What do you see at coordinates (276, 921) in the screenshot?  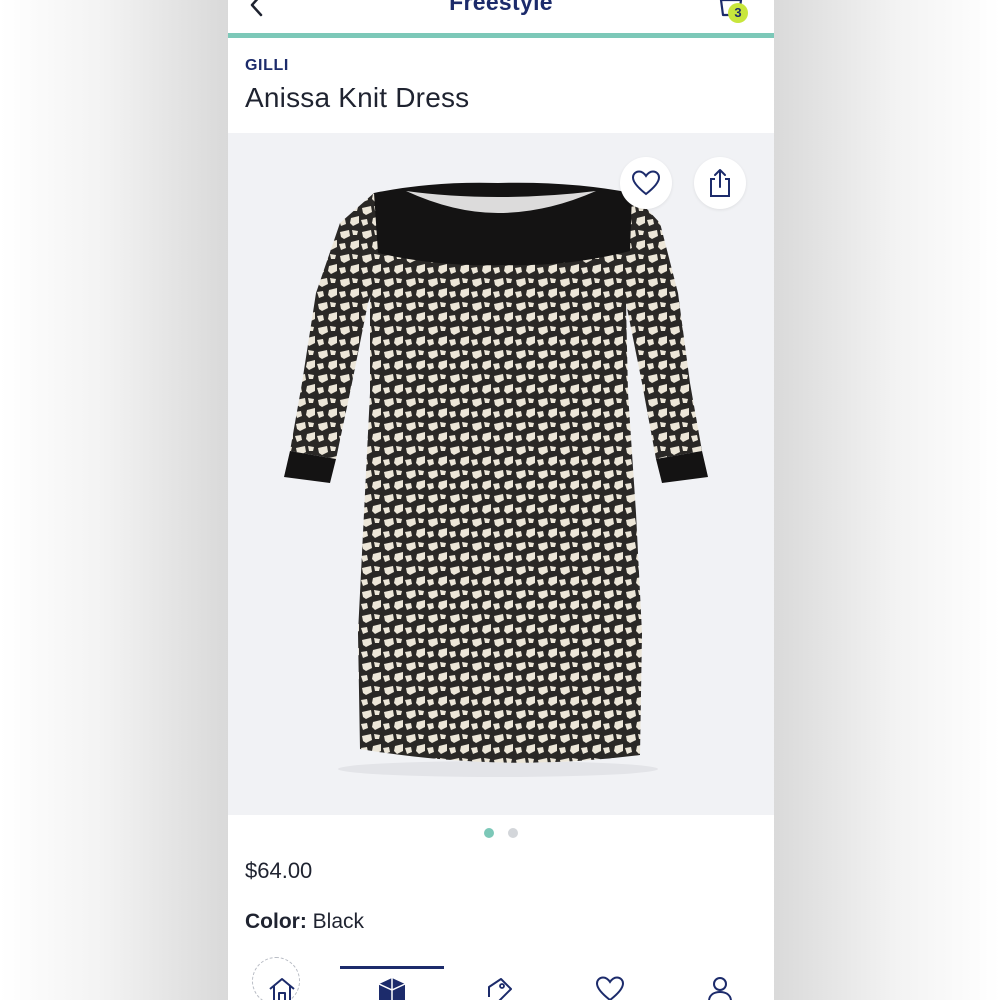 I see `color-label: Color:` at bounding box center [276, 921].